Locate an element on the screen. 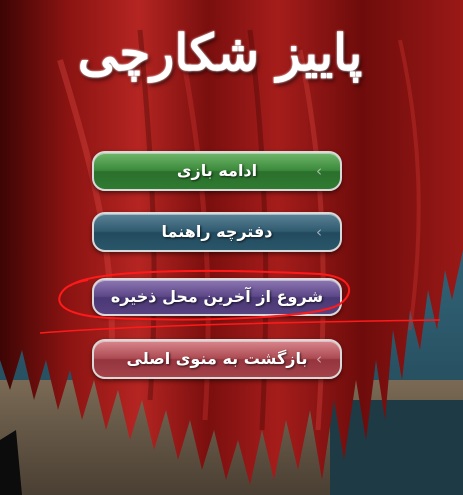 The image size is (463, 495). load-last-save-button: شروع از آخرین محل ذخیره ‹ is located at coordinates (217, 297).